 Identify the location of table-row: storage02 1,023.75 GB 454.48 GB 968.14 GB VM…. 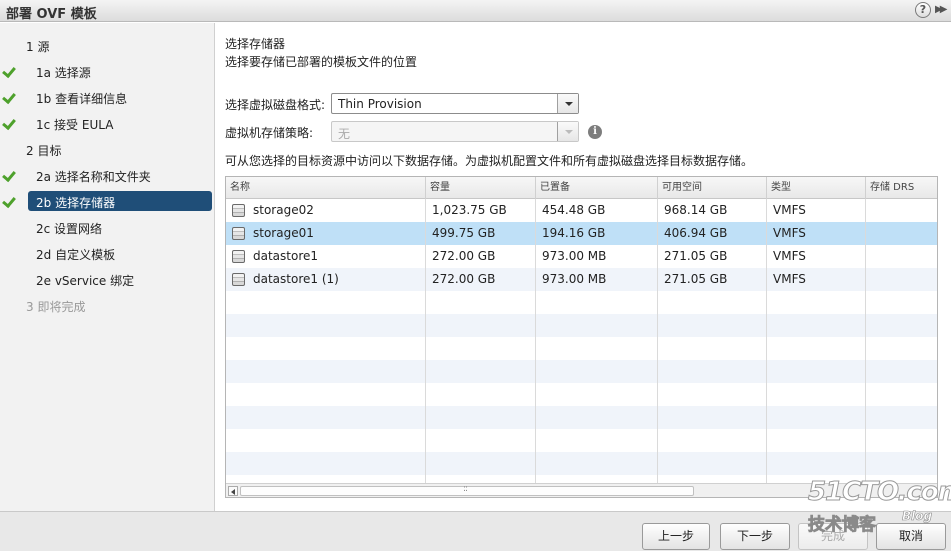
(581, 210).